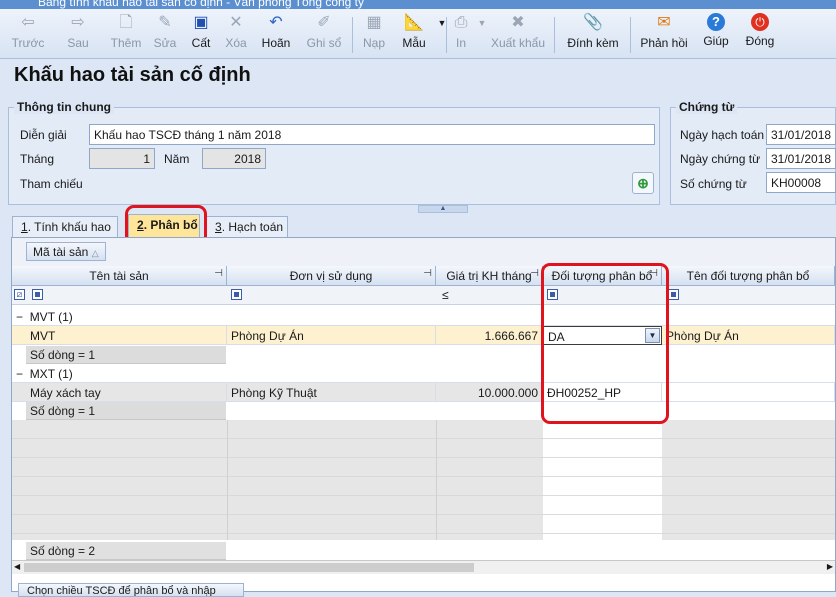 This screenshot has width=836, height=597. I want to click on cell-target-name: Phòng Dự Án, so click(748, 335).